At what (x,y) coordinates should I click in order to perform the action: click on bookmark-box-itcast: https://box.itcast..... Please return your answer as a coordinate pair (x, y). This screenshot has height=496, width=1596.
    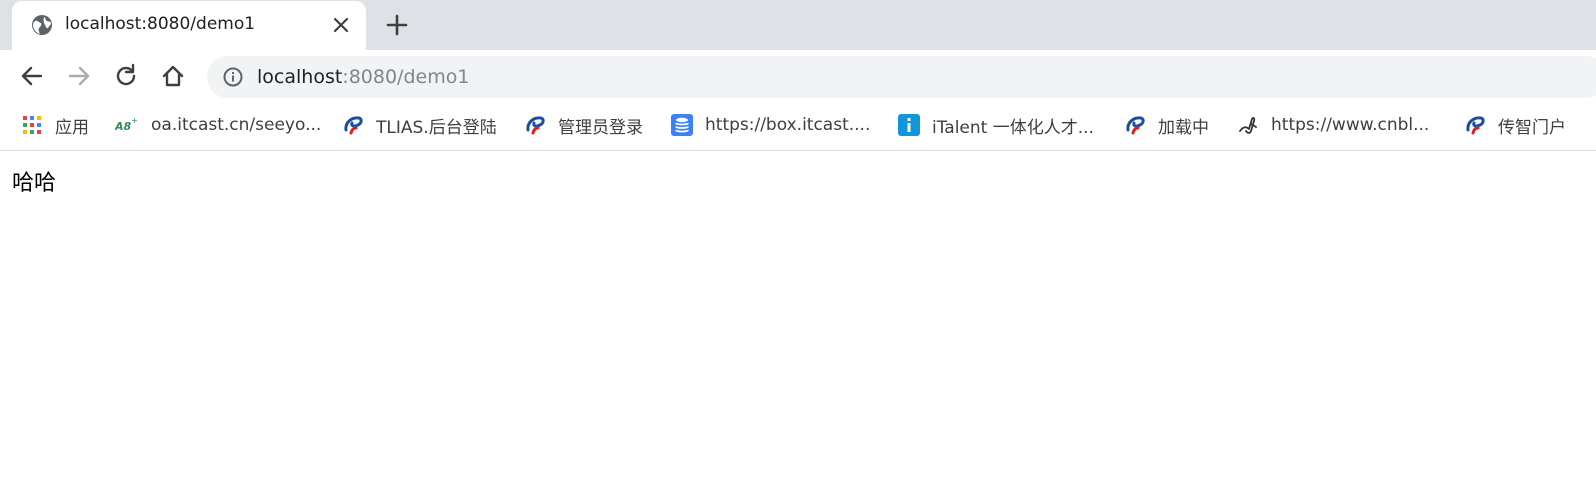
    Looking at the image, I should click on (770, 125).